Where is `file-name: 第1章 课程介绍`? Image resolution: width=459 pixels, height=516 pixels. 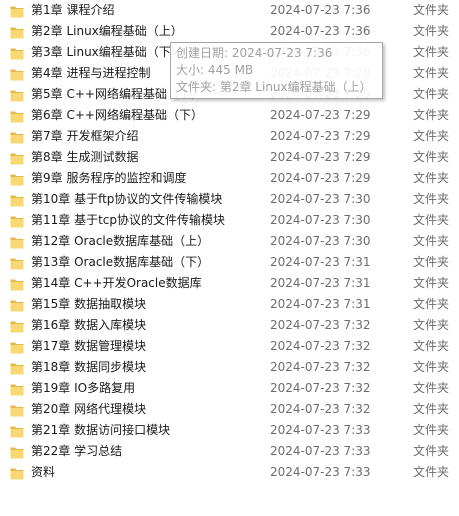 file-name: 第1章 课程介绍 is located at coordinates (73, 10).